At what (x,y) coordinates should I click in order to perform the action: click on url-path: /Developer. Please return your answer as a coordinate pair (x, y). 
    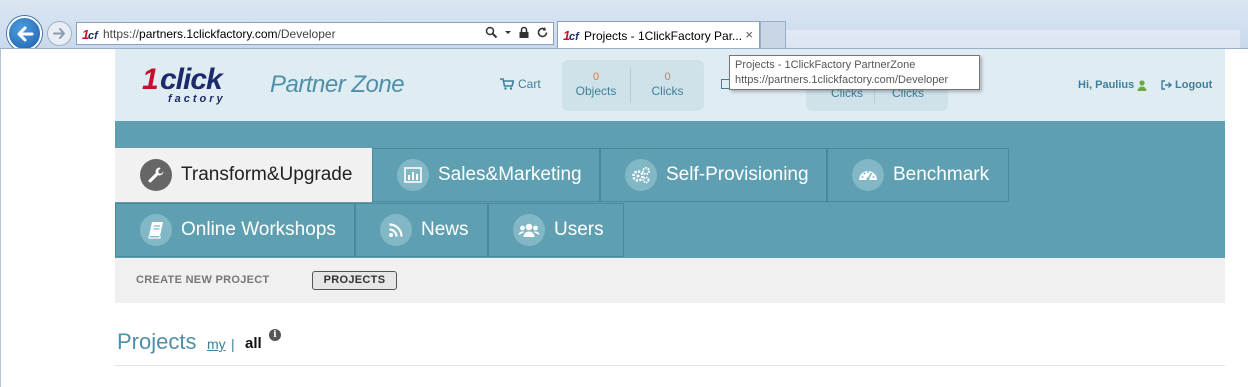
    Looking at the image, I should click on (306, 34).